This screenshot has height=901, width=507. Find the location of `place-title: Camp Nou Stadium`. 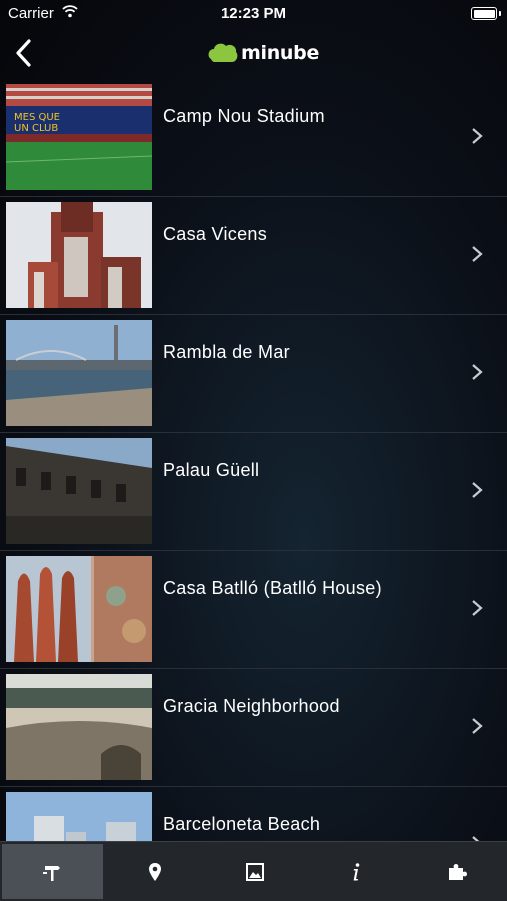

place-title: Camp Nou Stadium is located at coordinates (244, 116).